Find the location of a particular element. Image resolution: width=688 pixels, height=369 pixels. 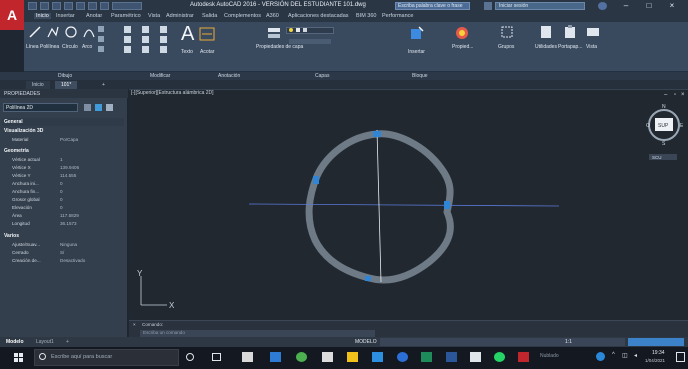

property-row: Anchura ini... 0 is located at coordinates (68, 184).